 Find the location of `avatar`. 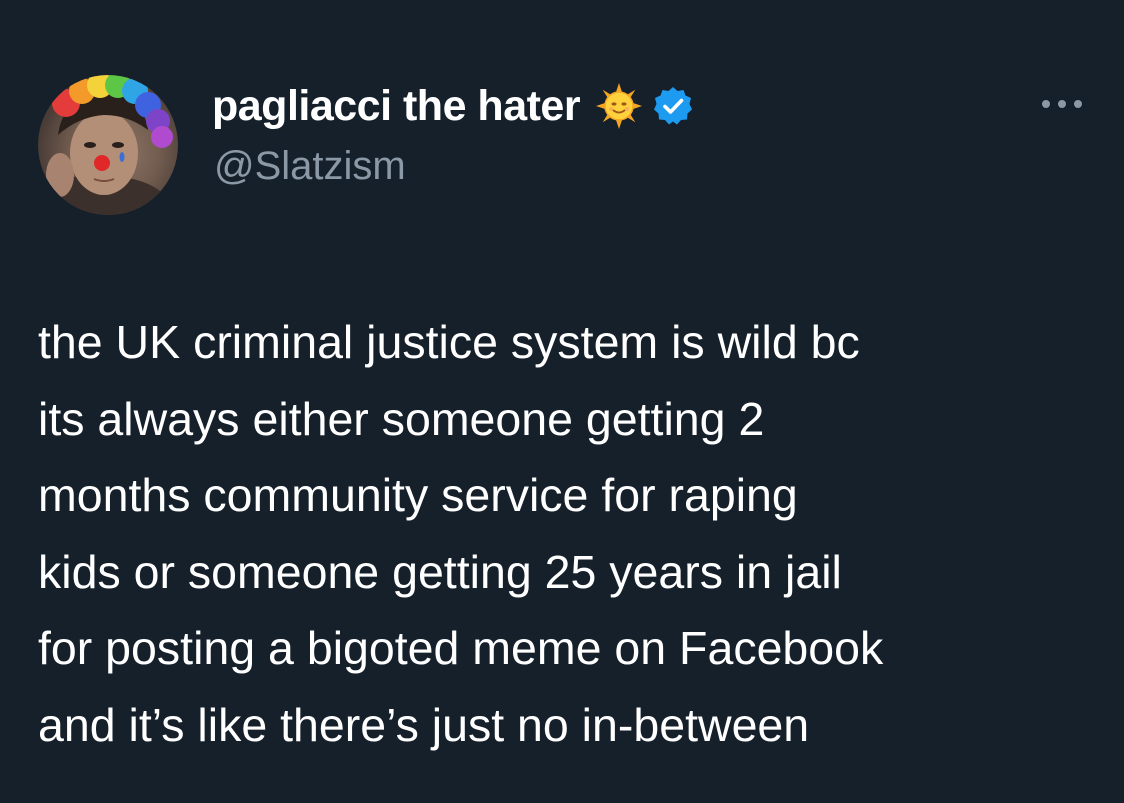

avatar is located at coordinates (108, 145).